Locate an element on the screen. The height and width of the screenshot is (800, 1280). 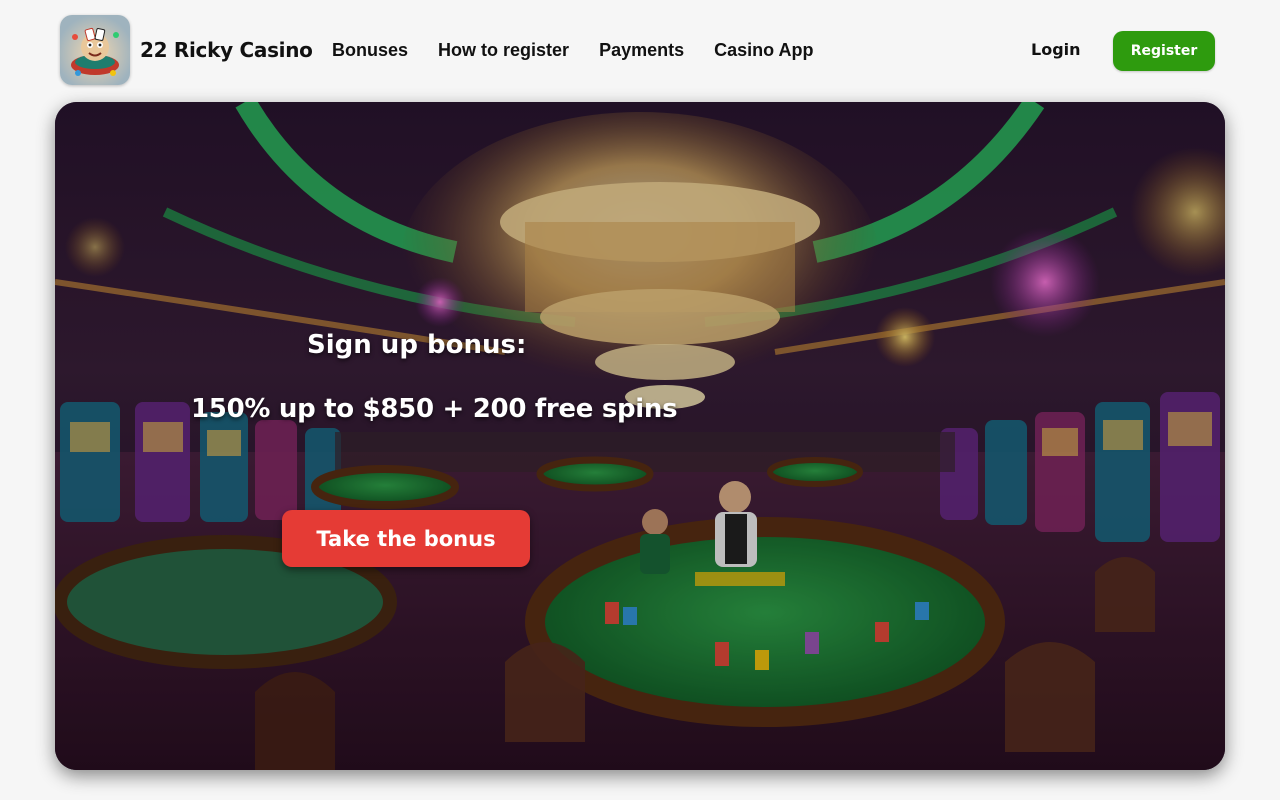
take-bonus-button: Take the bonus is located at coordinates (406, 538).